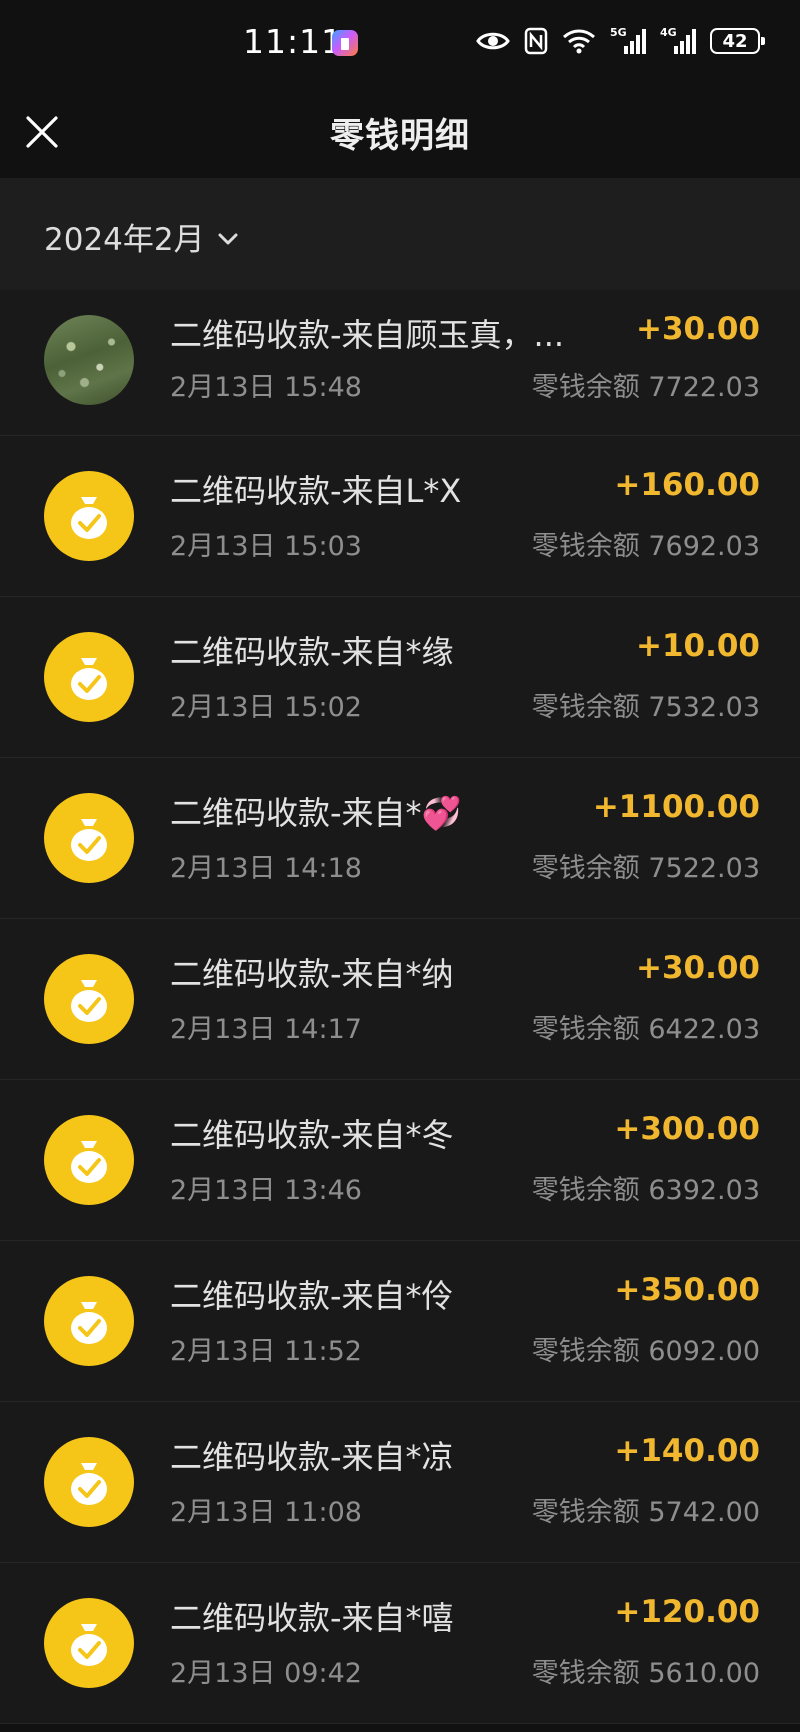 The width and height of the screenshot is (800, 1732). What do you see at coordinates (400, 677) in the screenshot?
I see `transaction-row: 二维码收款-来自*缘 2月13日 15:02 +10.00 零钱余额 7532.03` at bounding box center [400, 677].